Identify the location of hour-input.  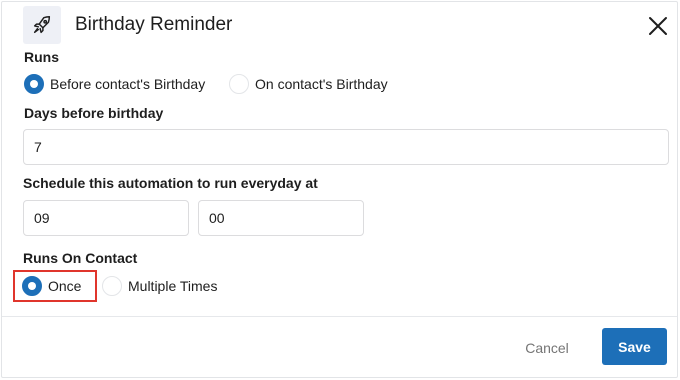
(106, 218).